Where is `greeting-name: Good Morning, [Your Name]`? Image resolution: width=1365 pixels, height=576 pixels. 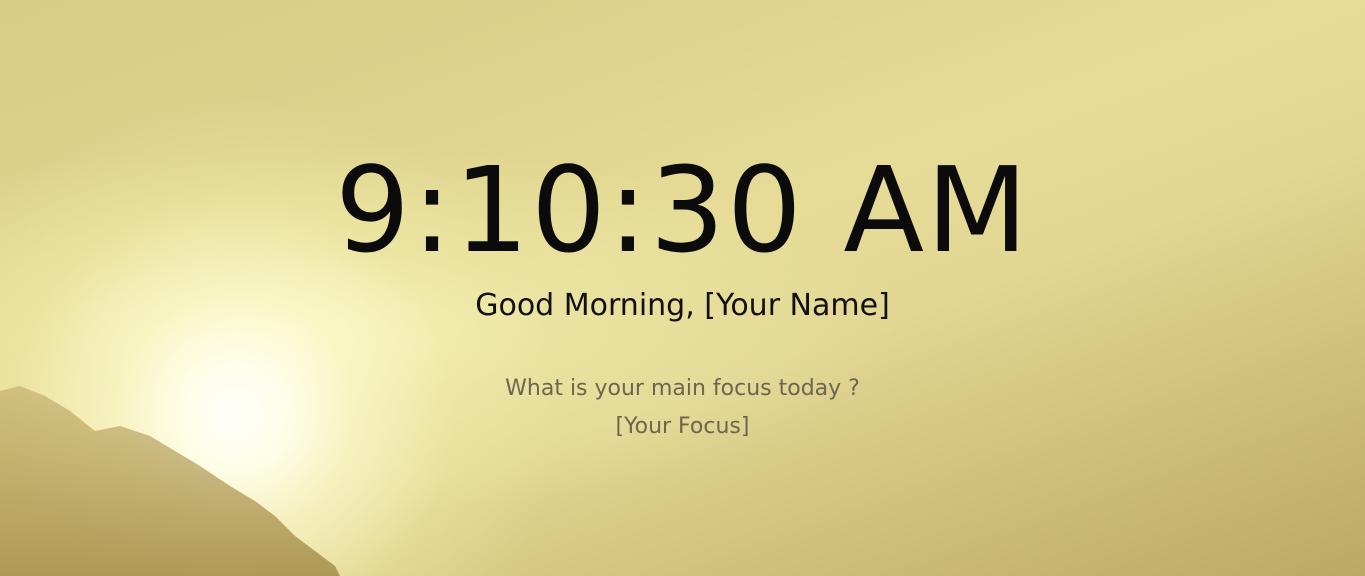 greeting-name: Good Morning, [Your Name] is located at coordinates (682, 306).